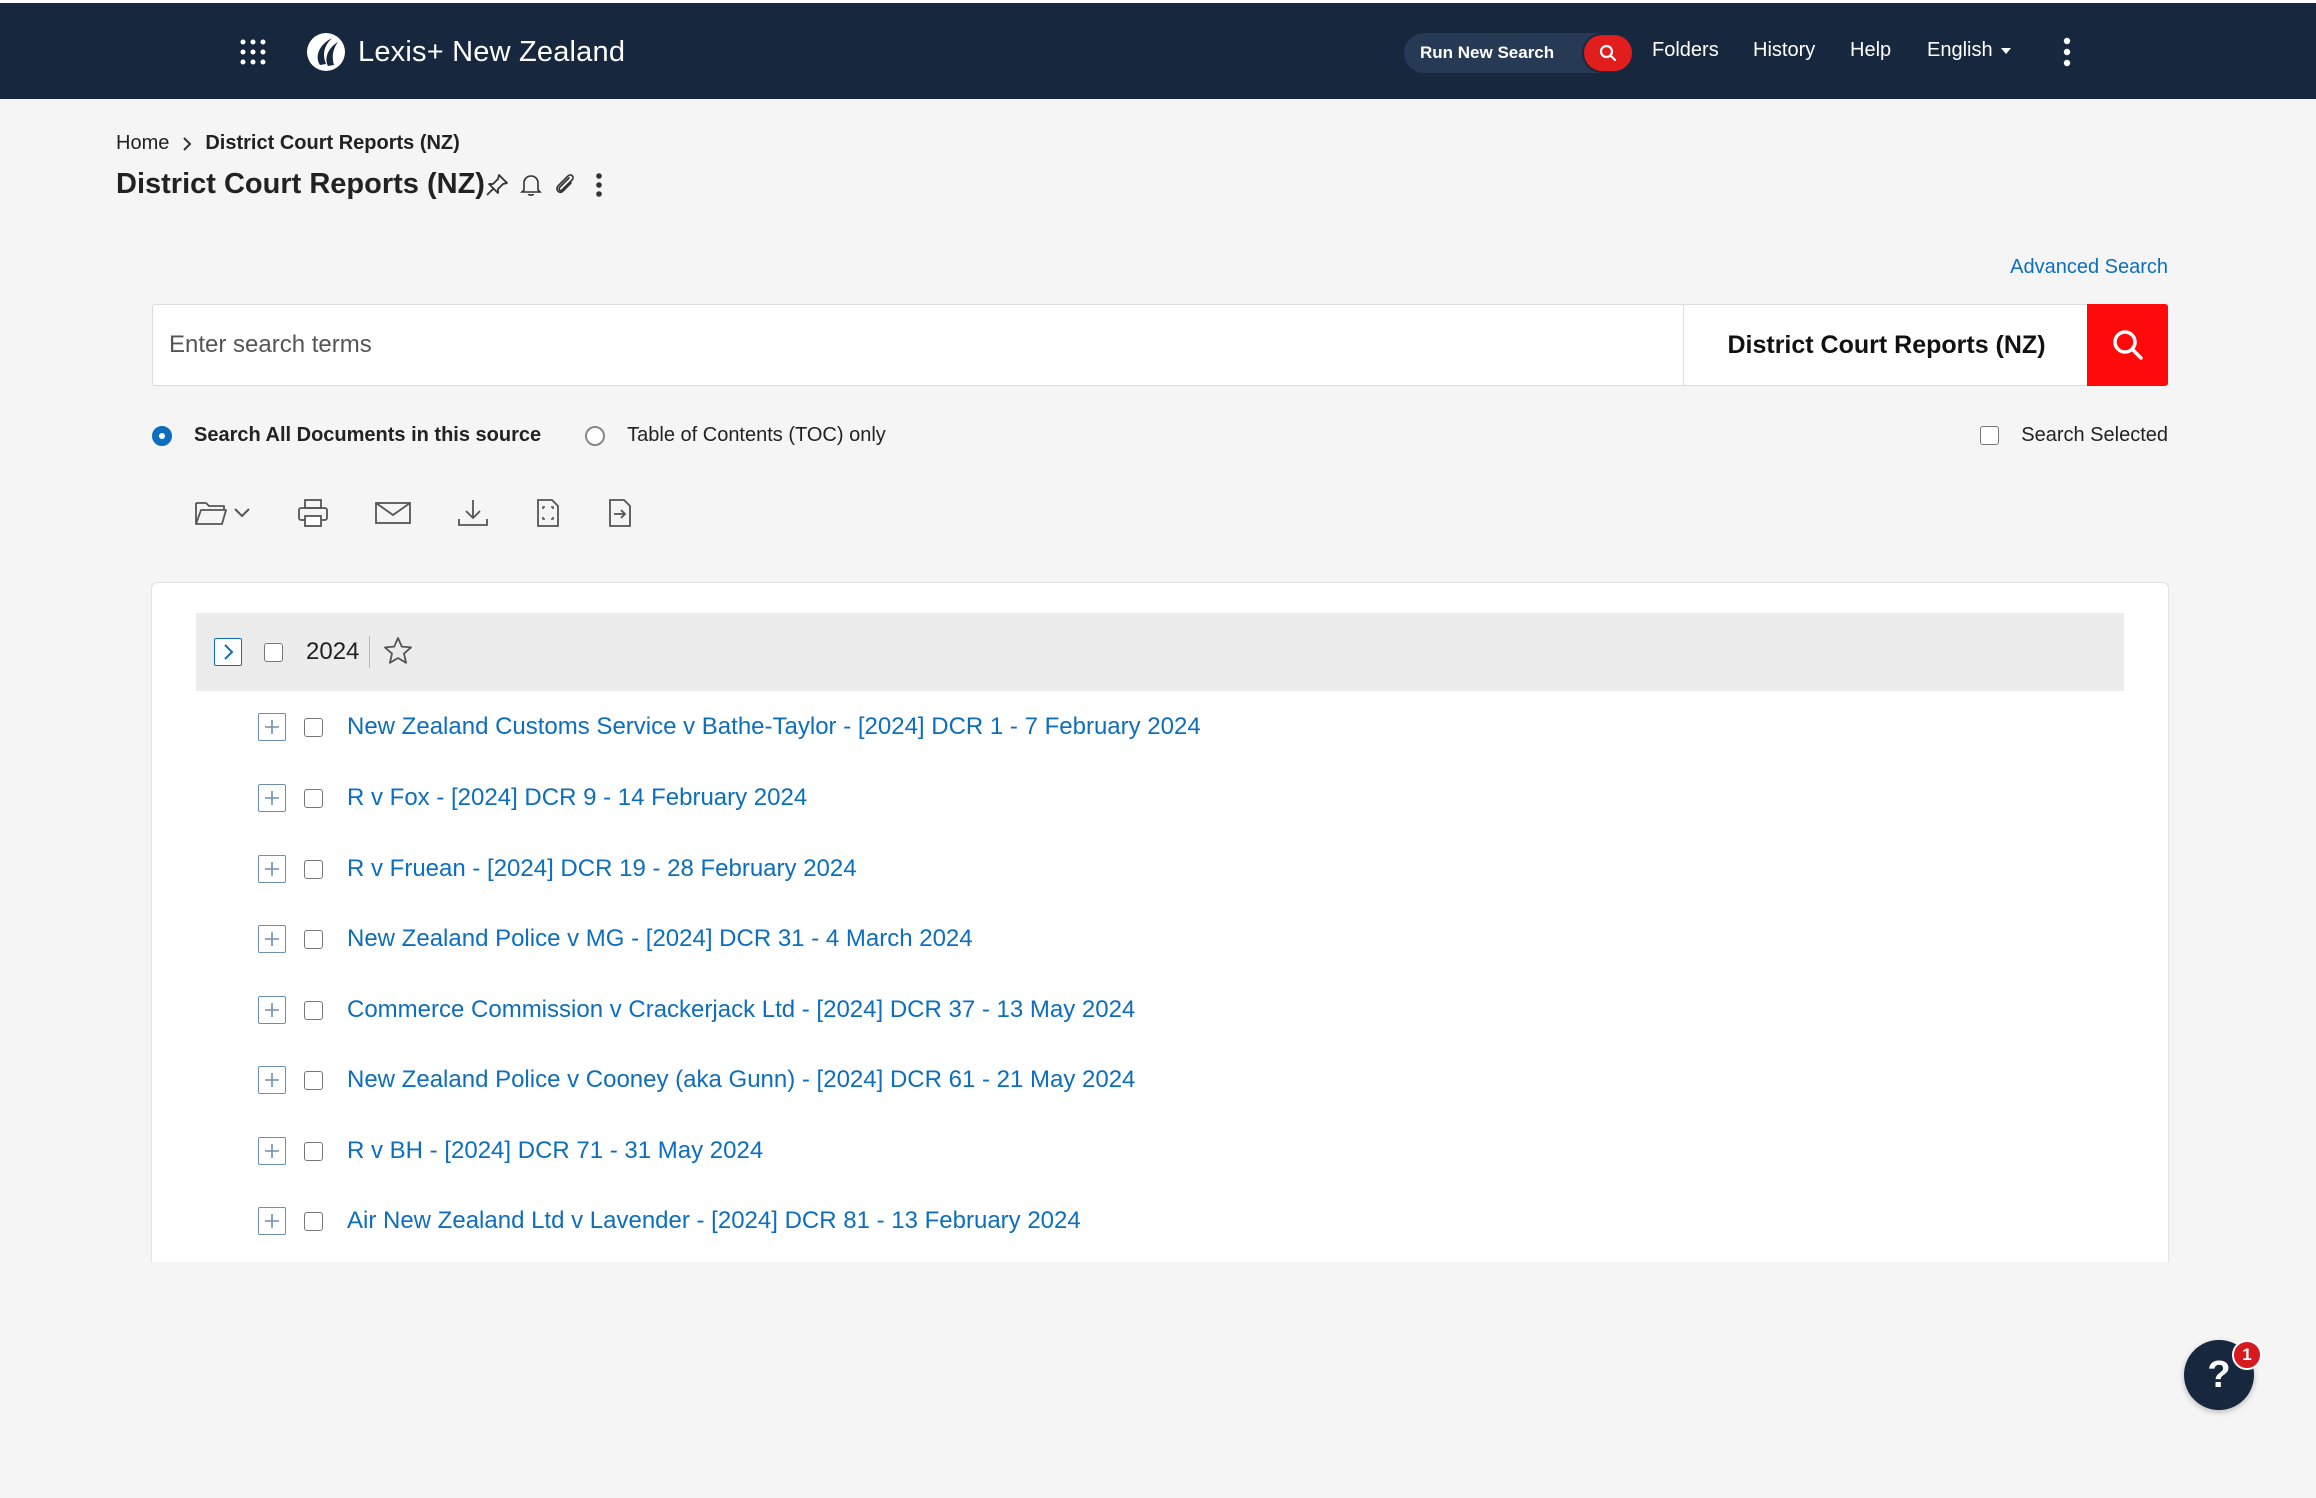  I want to click on paperclip-icon, so click(565, 185).